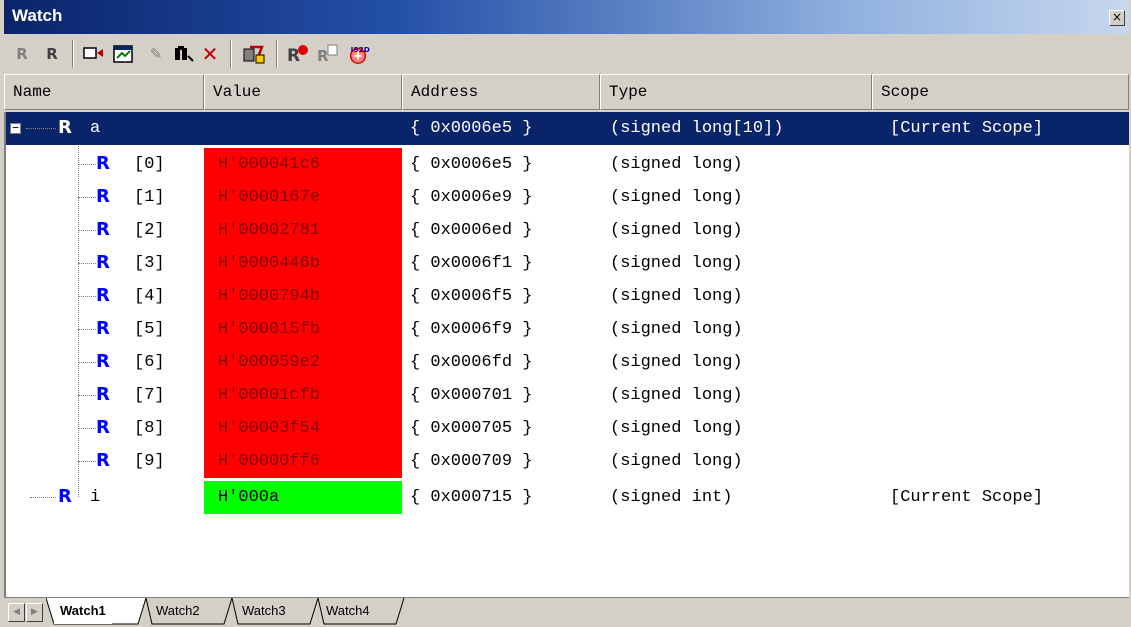  What do you see at coordinates (264, 612) in the screenshot?
I see `tab-watch3: Watch3` at bounding box center [264, 612].